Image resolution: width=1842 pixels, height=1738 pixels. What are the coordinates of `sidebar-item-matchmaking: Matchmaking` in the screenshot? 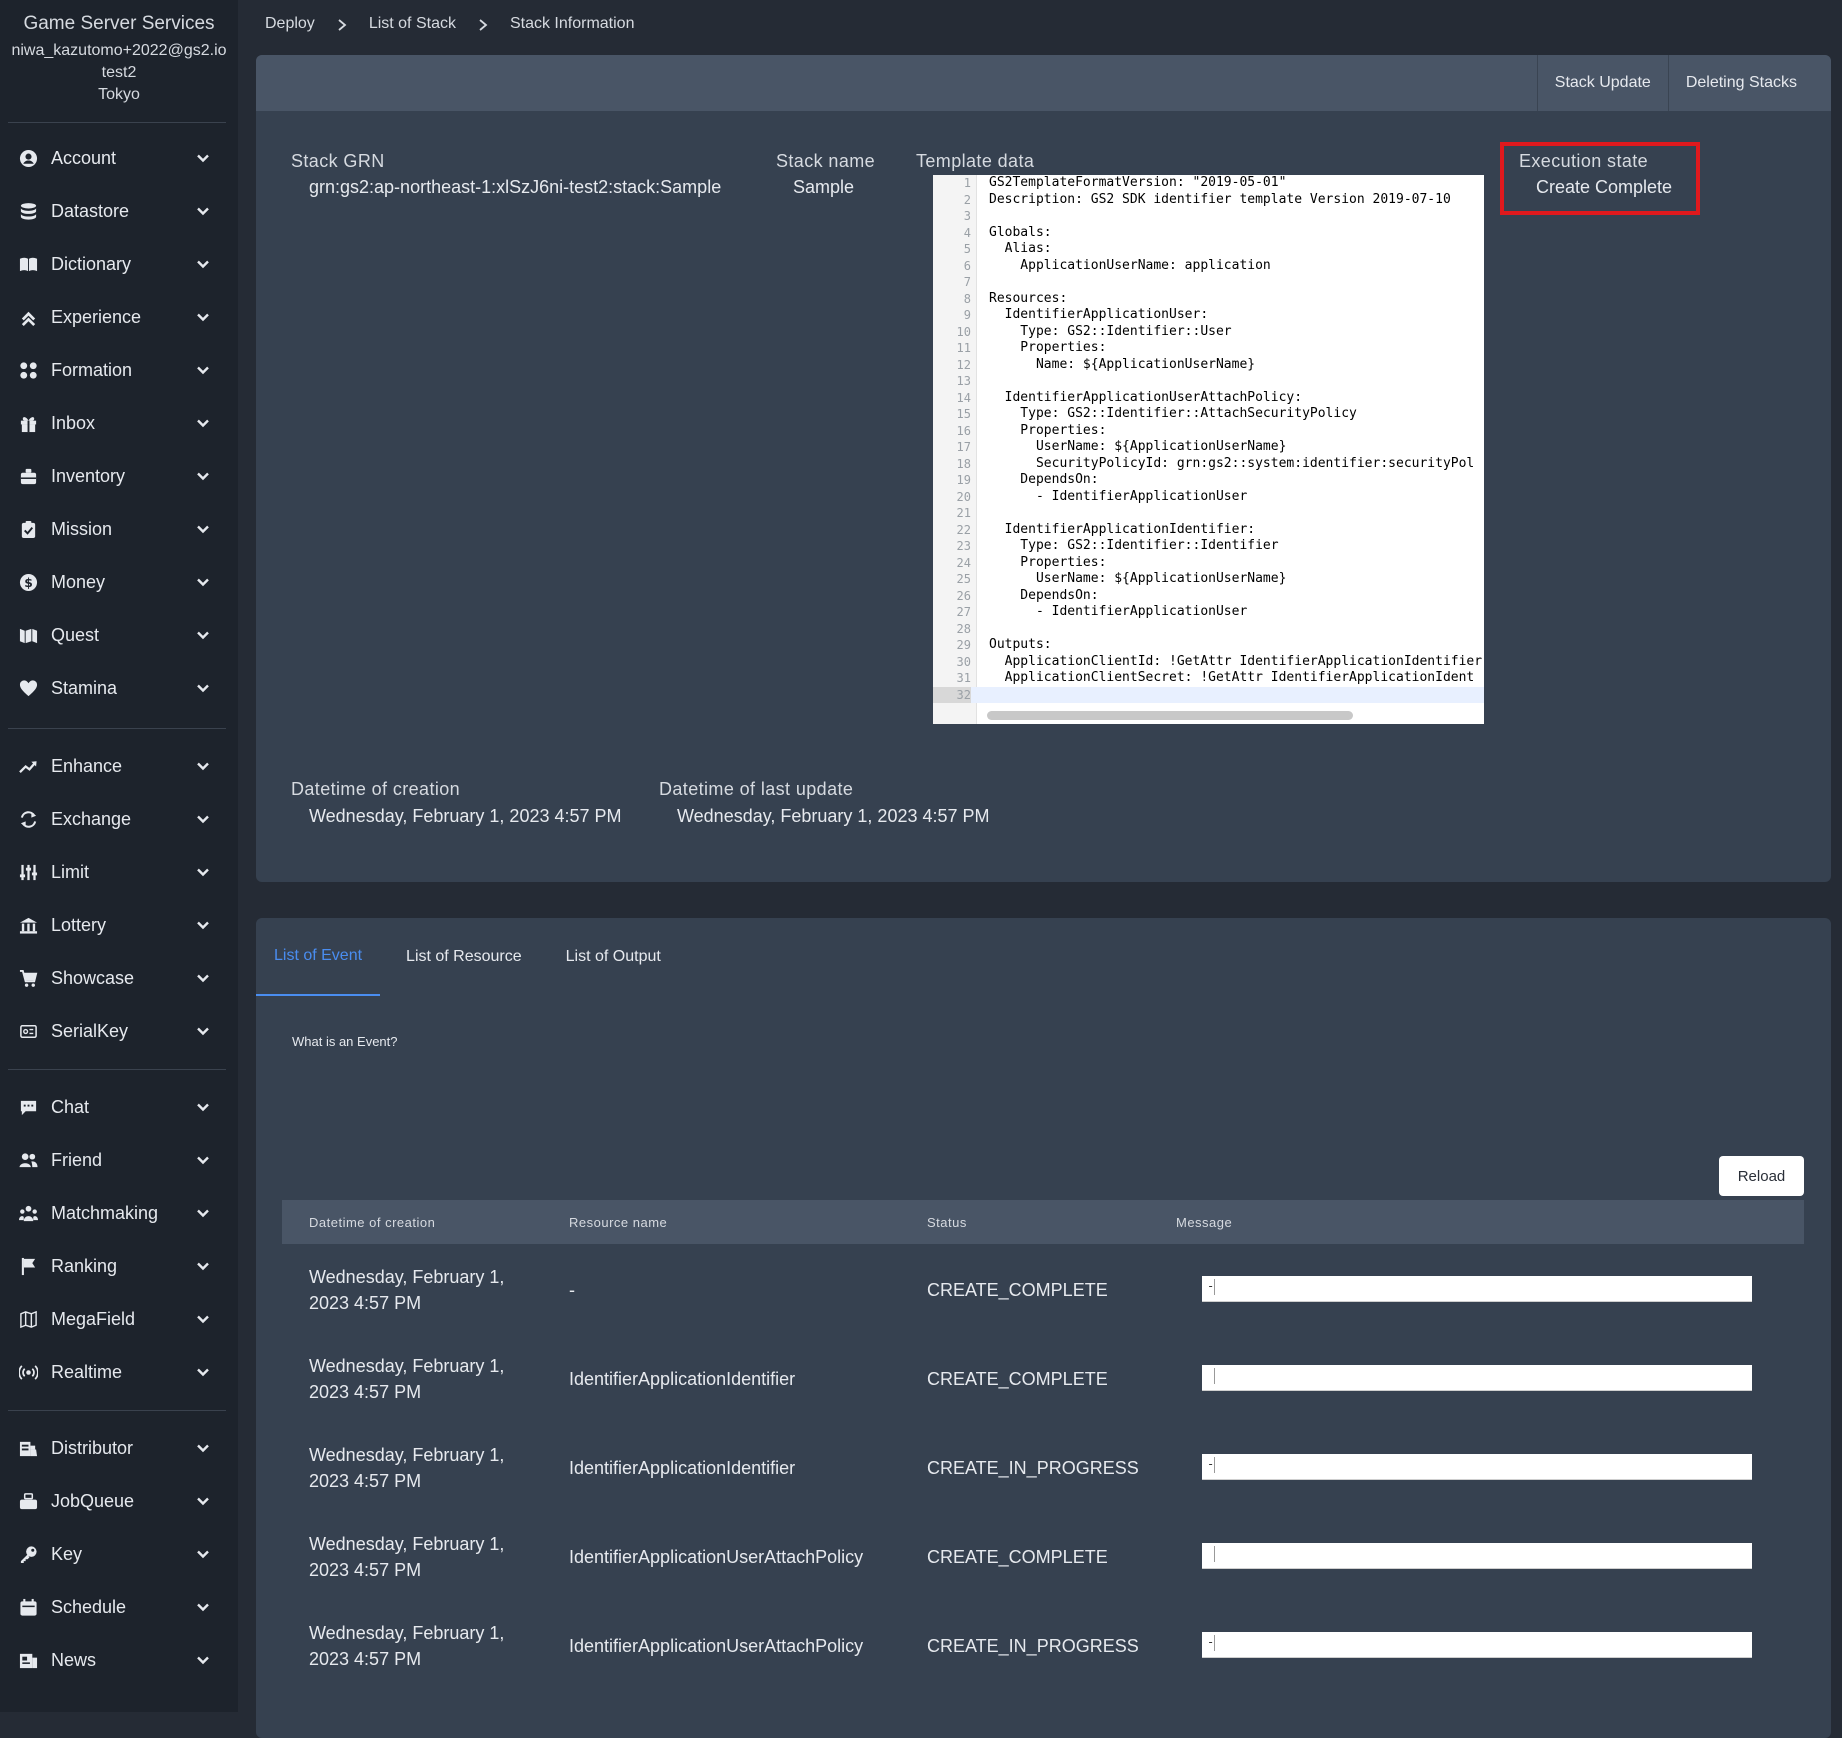 It's located at (119, 1213).